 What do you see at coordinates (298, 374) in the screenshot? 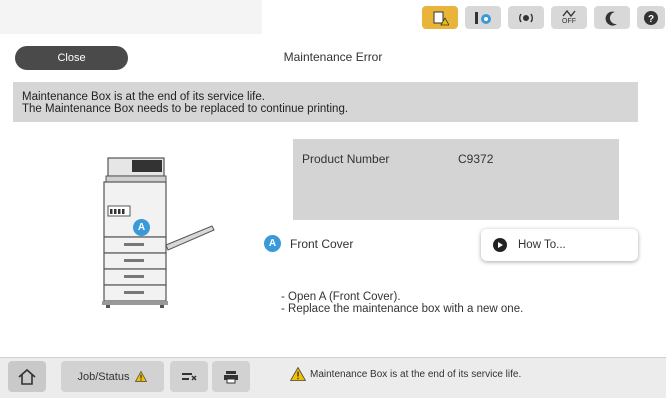
I see `status-warning-icon` at bounding box center [298, 374].